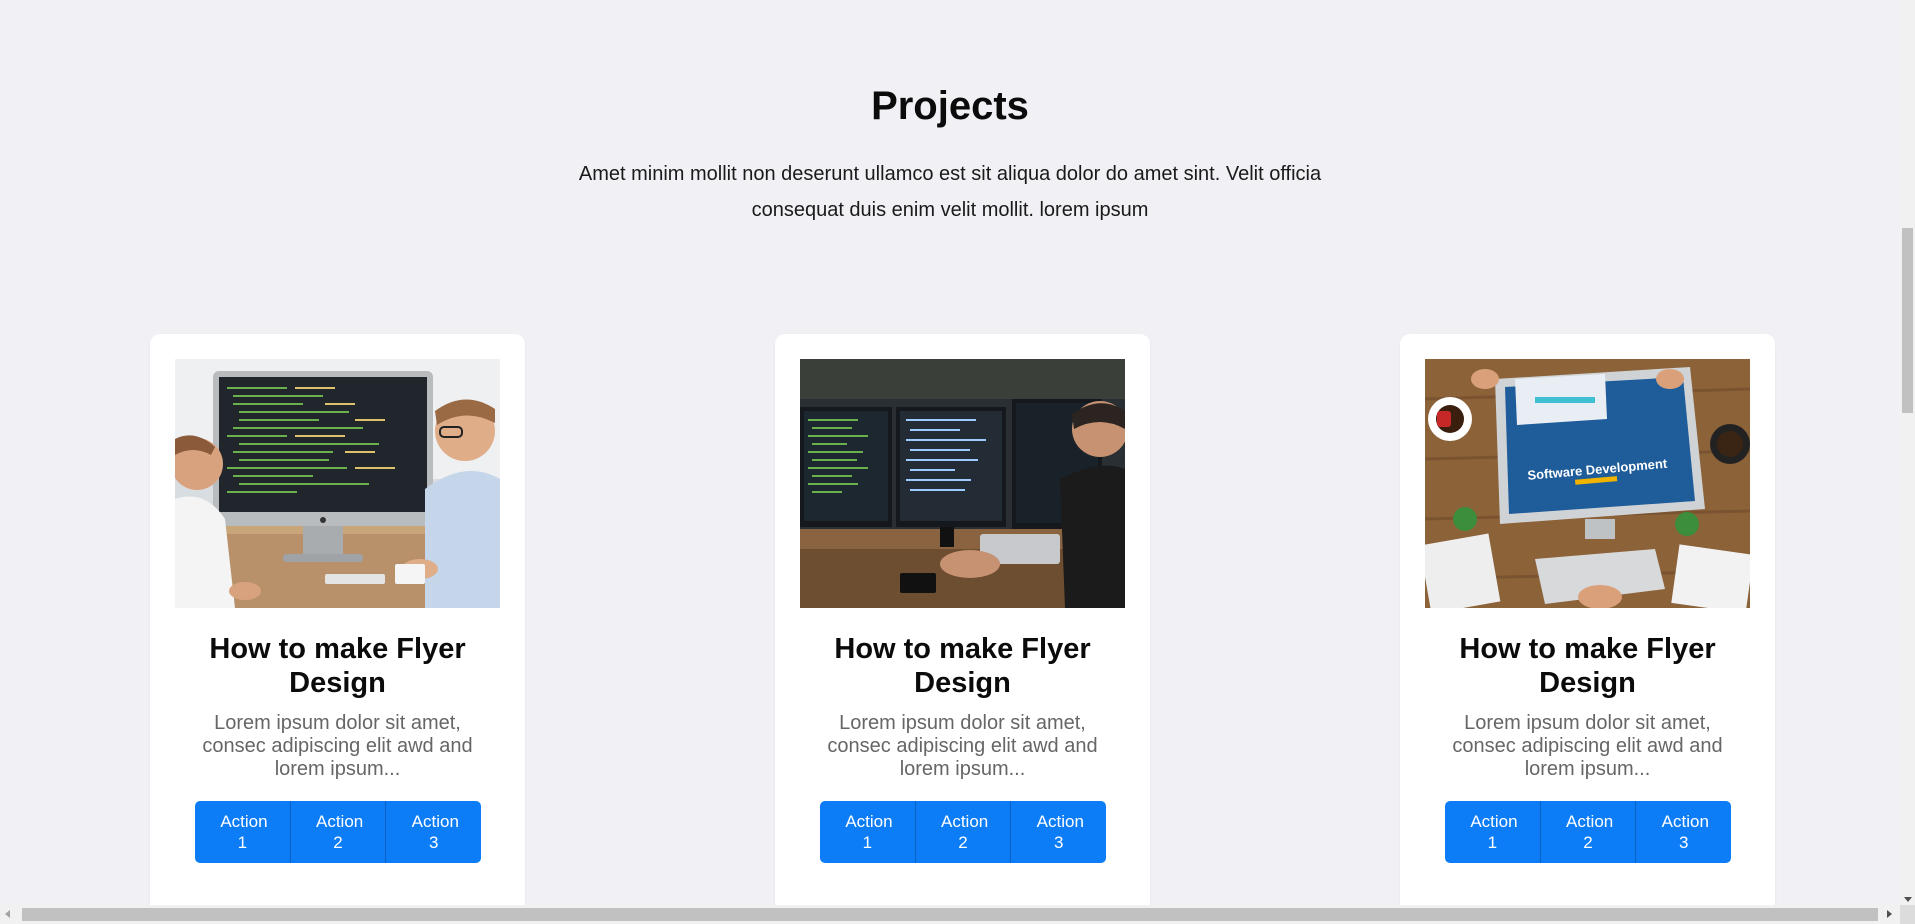  I want to click on scroll-right-arrow-icon, so click(1889, 914).